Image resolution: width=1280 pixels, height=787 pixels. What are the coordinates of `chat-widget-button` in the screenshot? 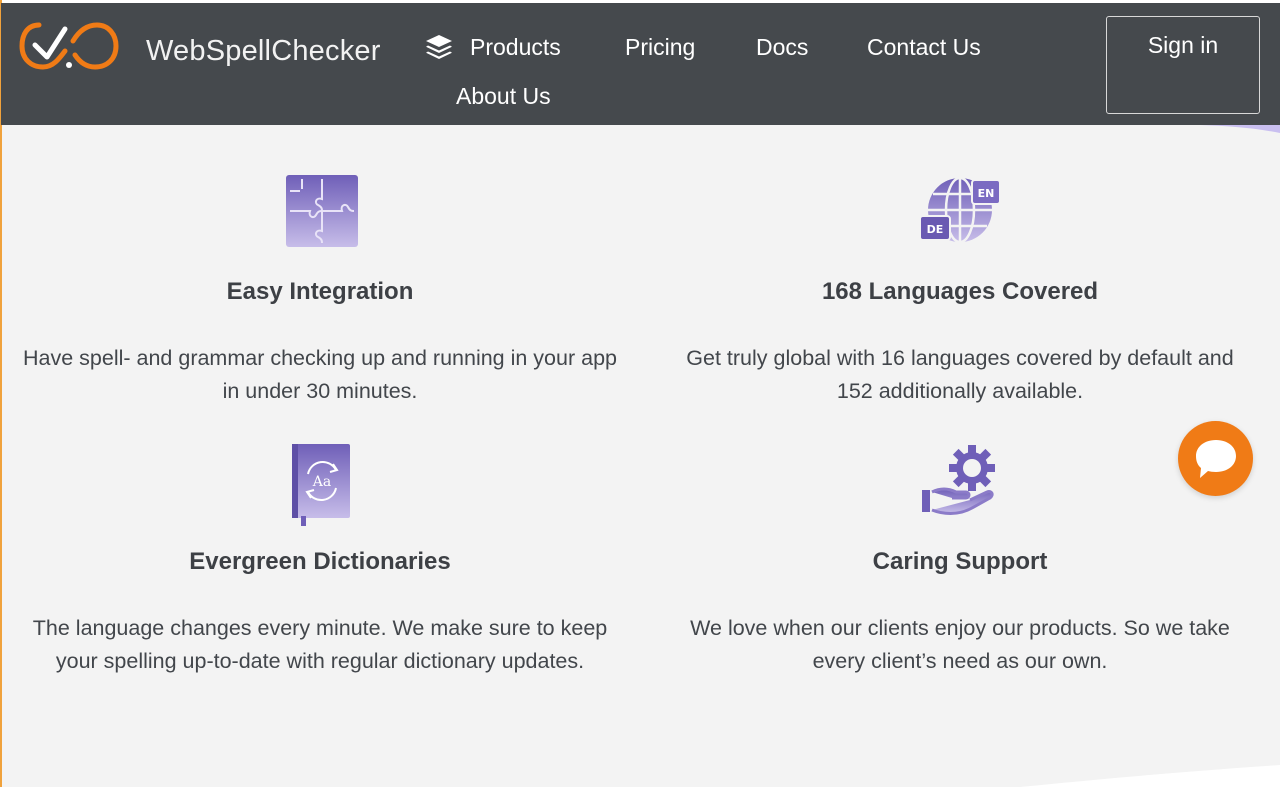 It's located at (1215, 458).